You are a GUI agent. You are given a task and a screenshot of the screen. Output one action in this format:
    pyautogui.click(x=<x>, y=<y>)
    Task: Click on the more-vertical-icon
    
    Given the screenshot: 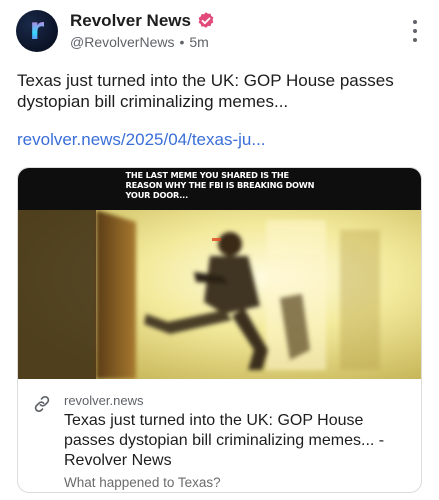 What is the action you would take?
    pyautogui.click(x=415, y=31)
    